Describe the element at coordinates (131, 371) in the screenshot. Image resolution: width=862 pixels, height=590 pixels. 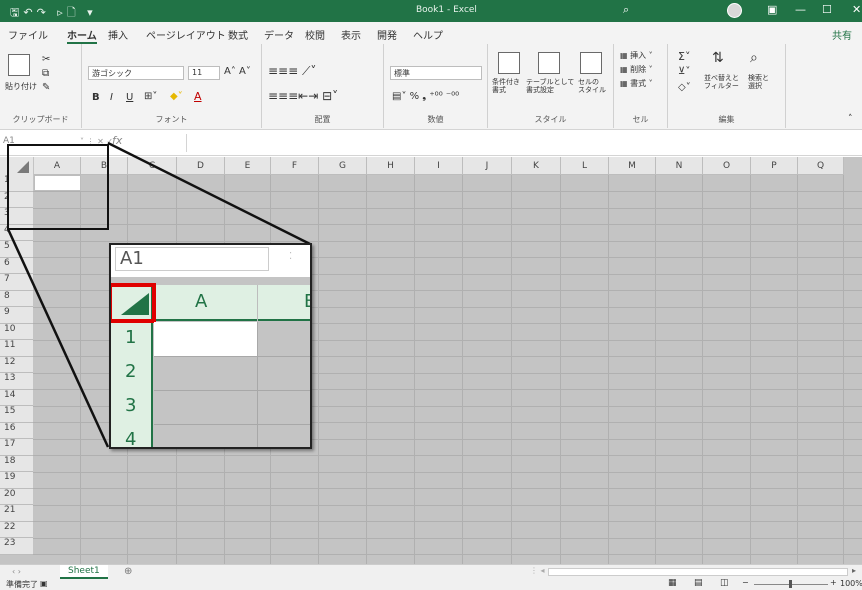
I see `zoom-row-2: 2` at that location.